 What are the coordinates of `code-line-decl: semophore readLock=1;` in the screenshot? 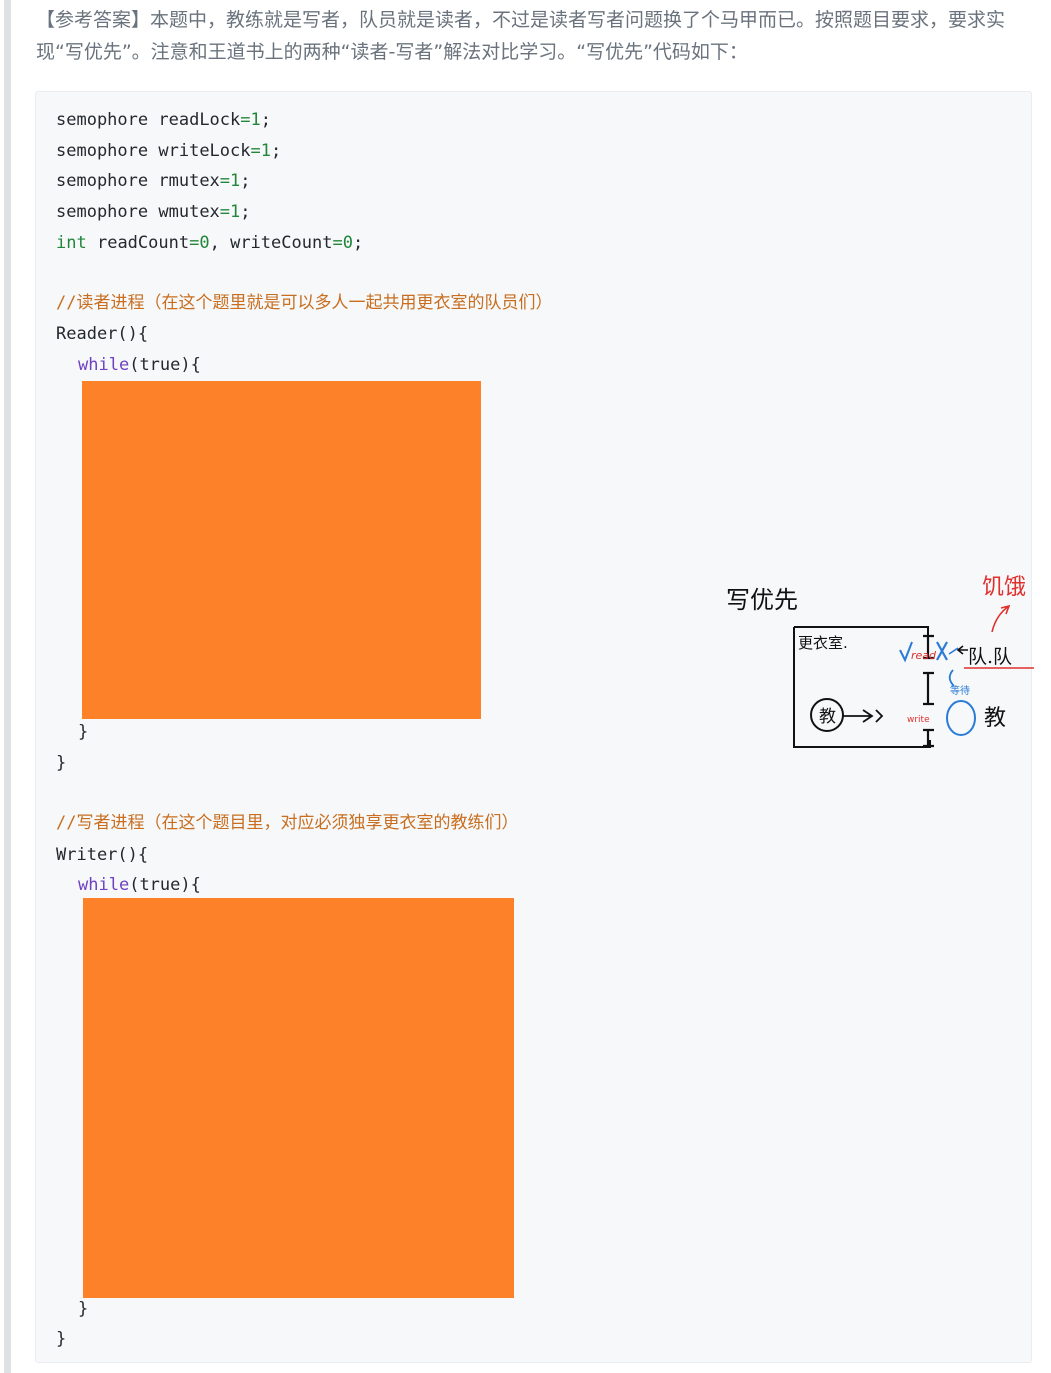 It's located at (164, 120).